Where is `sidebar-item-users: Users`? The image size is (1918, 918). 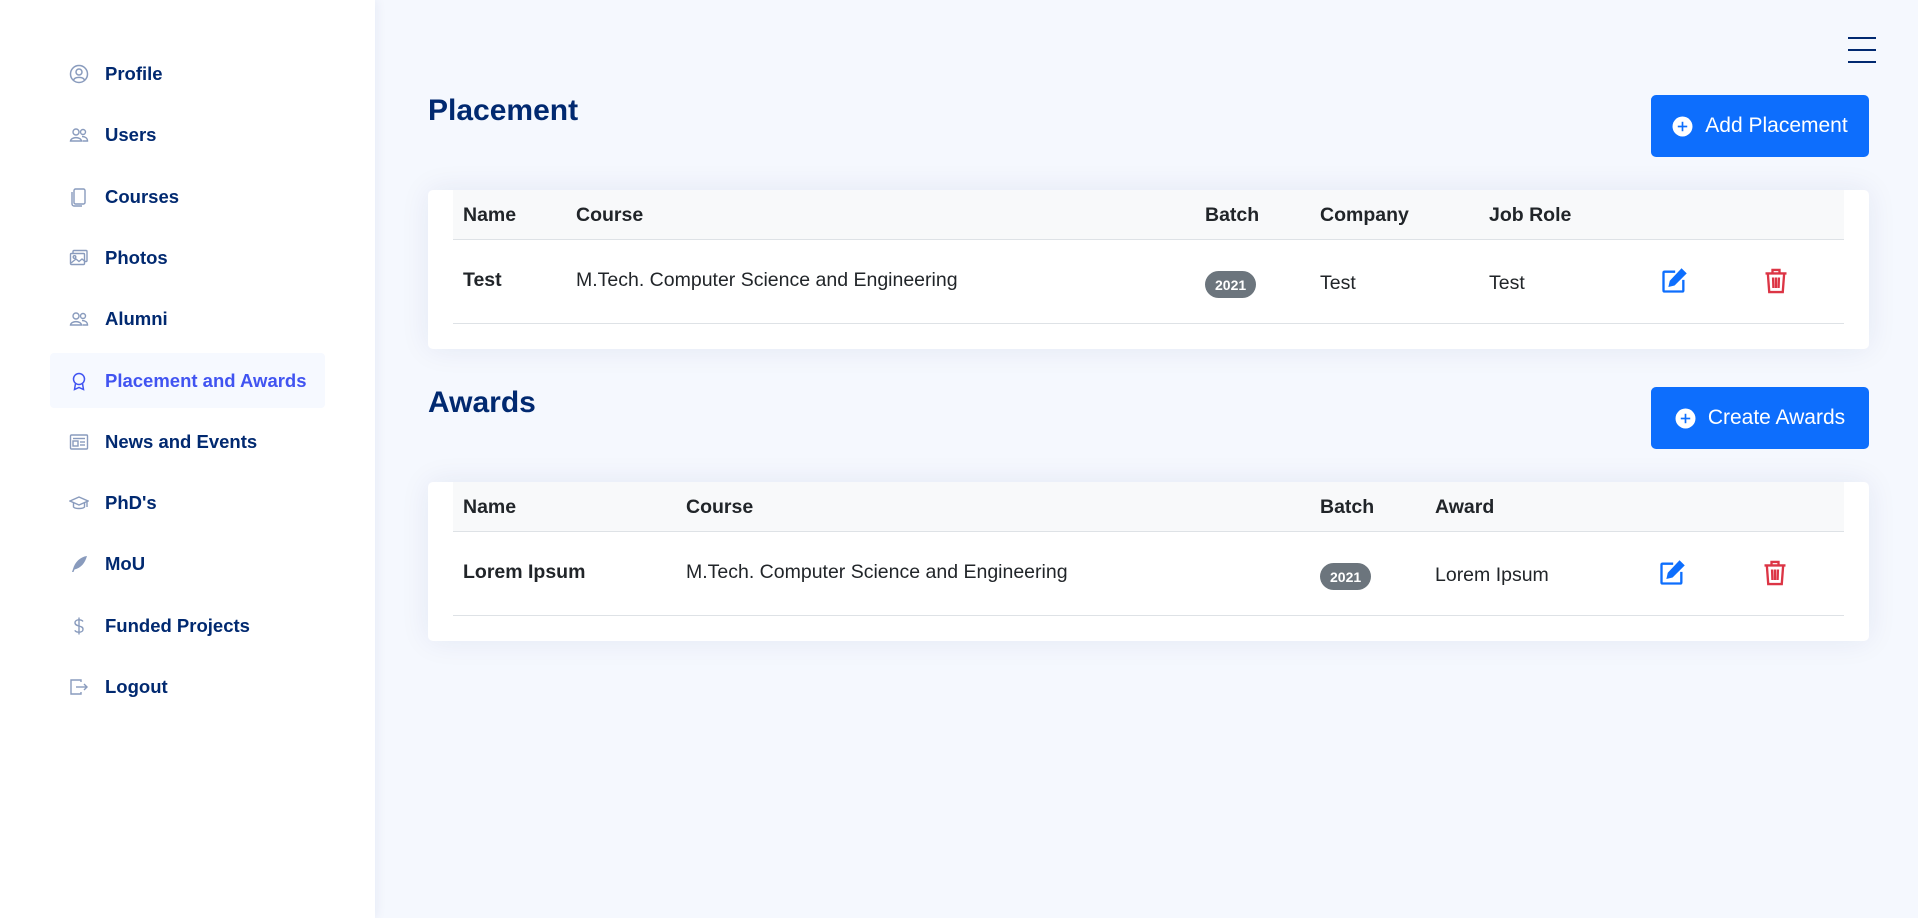
sidebar-item-users: Users is located at coordinates (187, 134).